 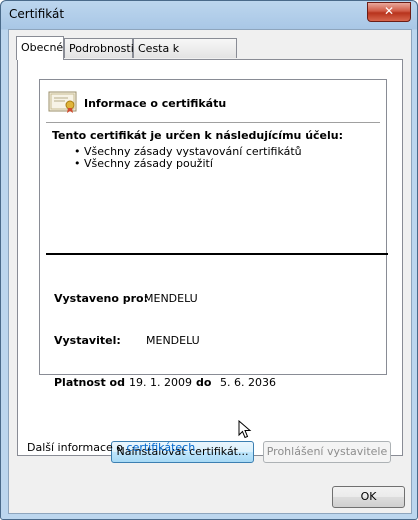 What do you see at coordinates (40, 48) in the screenshot?
I see `tab-general: Obecné` at bounding box center [40, 48].